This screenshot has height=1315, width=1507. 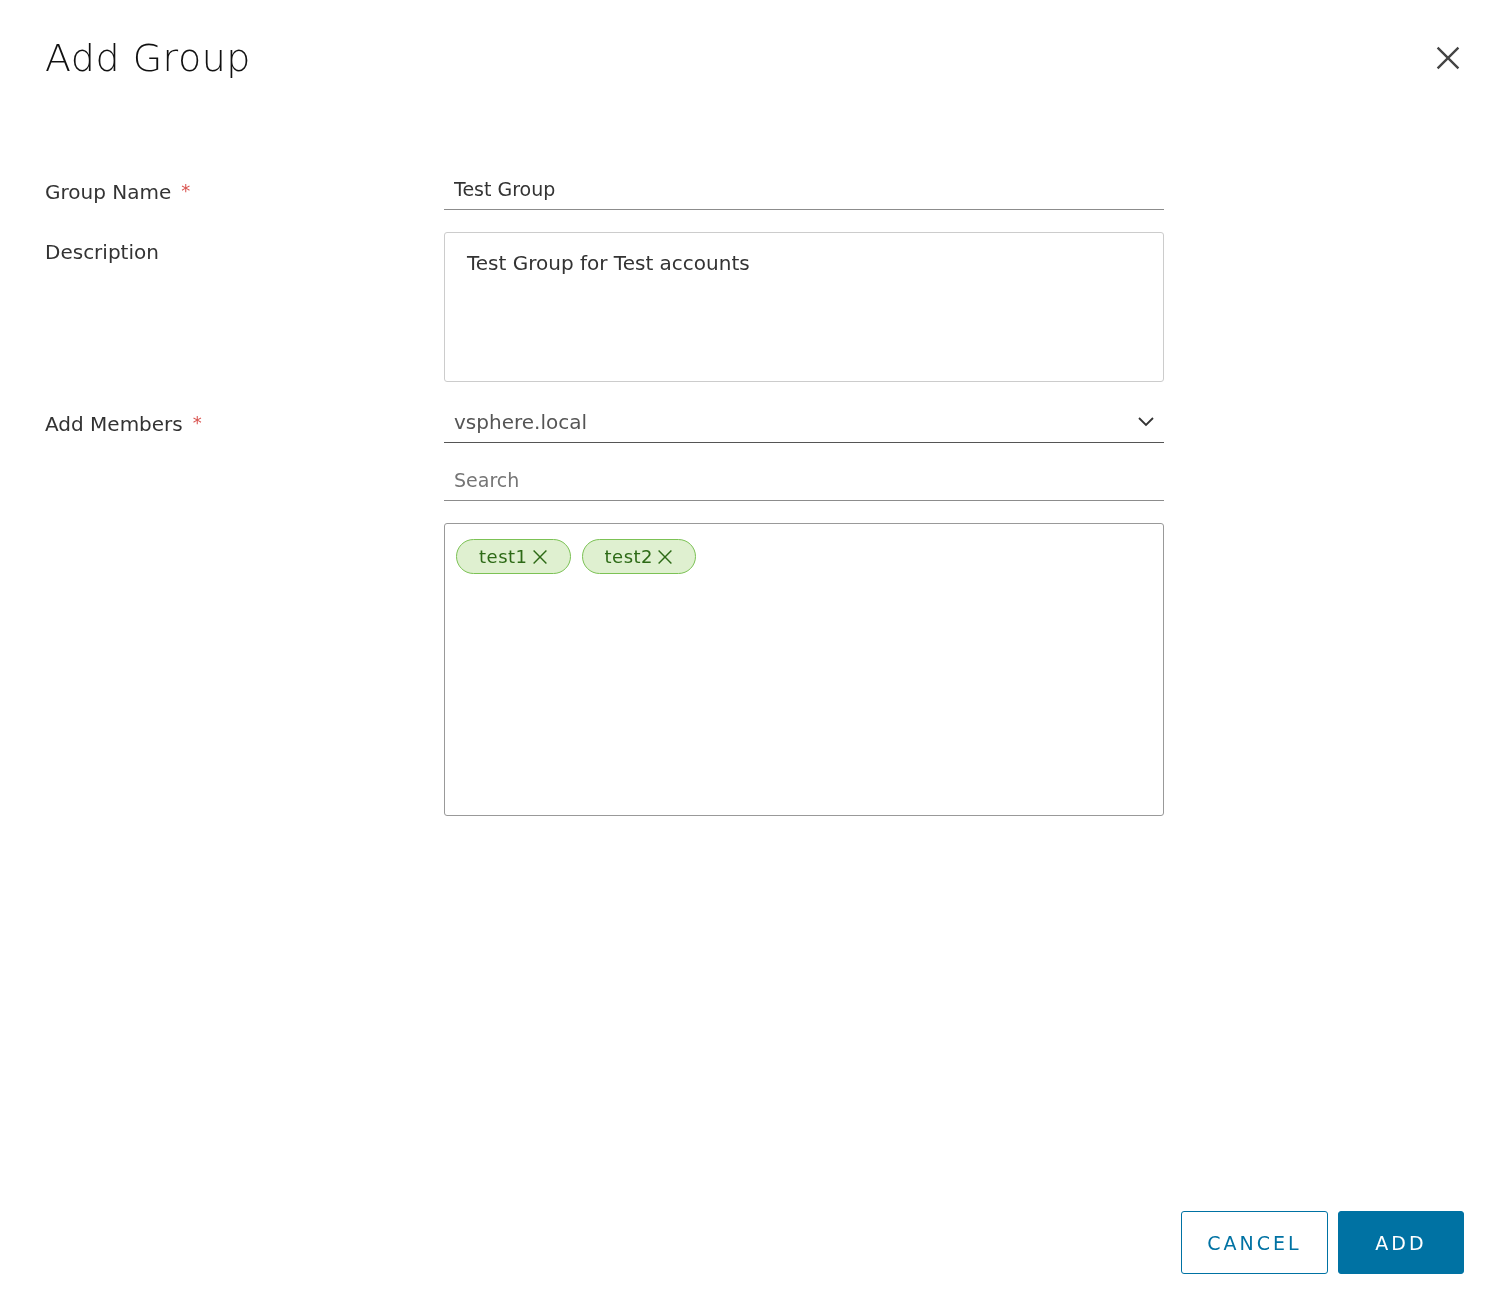 What do you see at coordinates (108, 192) in the screenshot?
I see `field-label: Group Name` at bounding box center [108, 192].